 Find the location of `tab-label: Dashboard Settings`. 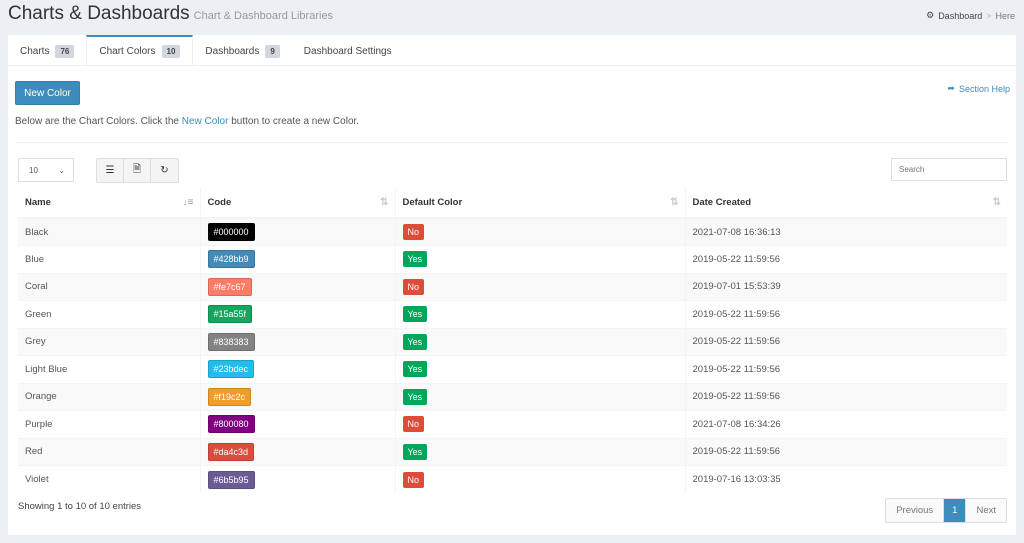

tab-label: Dashboard Settings is located at coordinates (347, 51).